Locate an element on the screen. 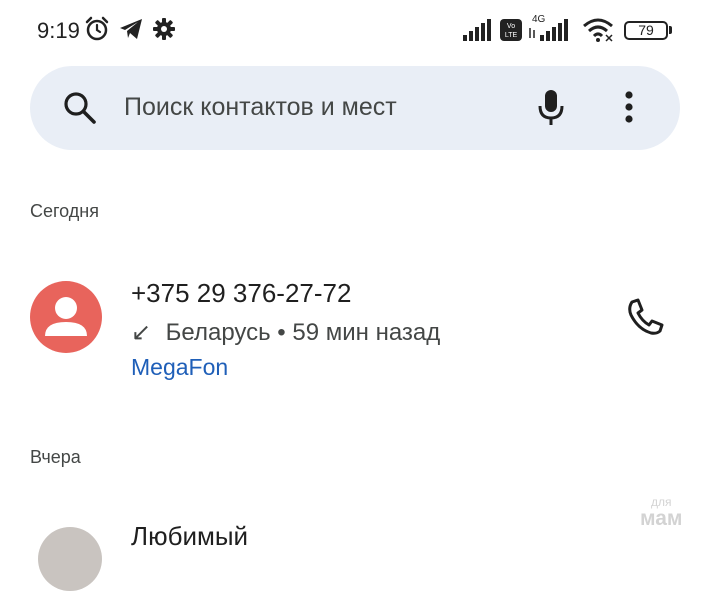  section-header-yesterday: Вчера is located at coordinates (55, 457).